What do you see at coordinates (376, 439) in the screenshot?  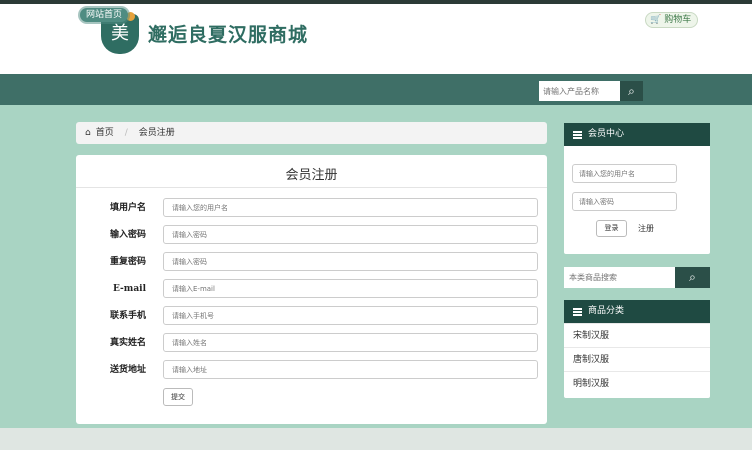 I see `footer-band` at bounding box center [376, 439].